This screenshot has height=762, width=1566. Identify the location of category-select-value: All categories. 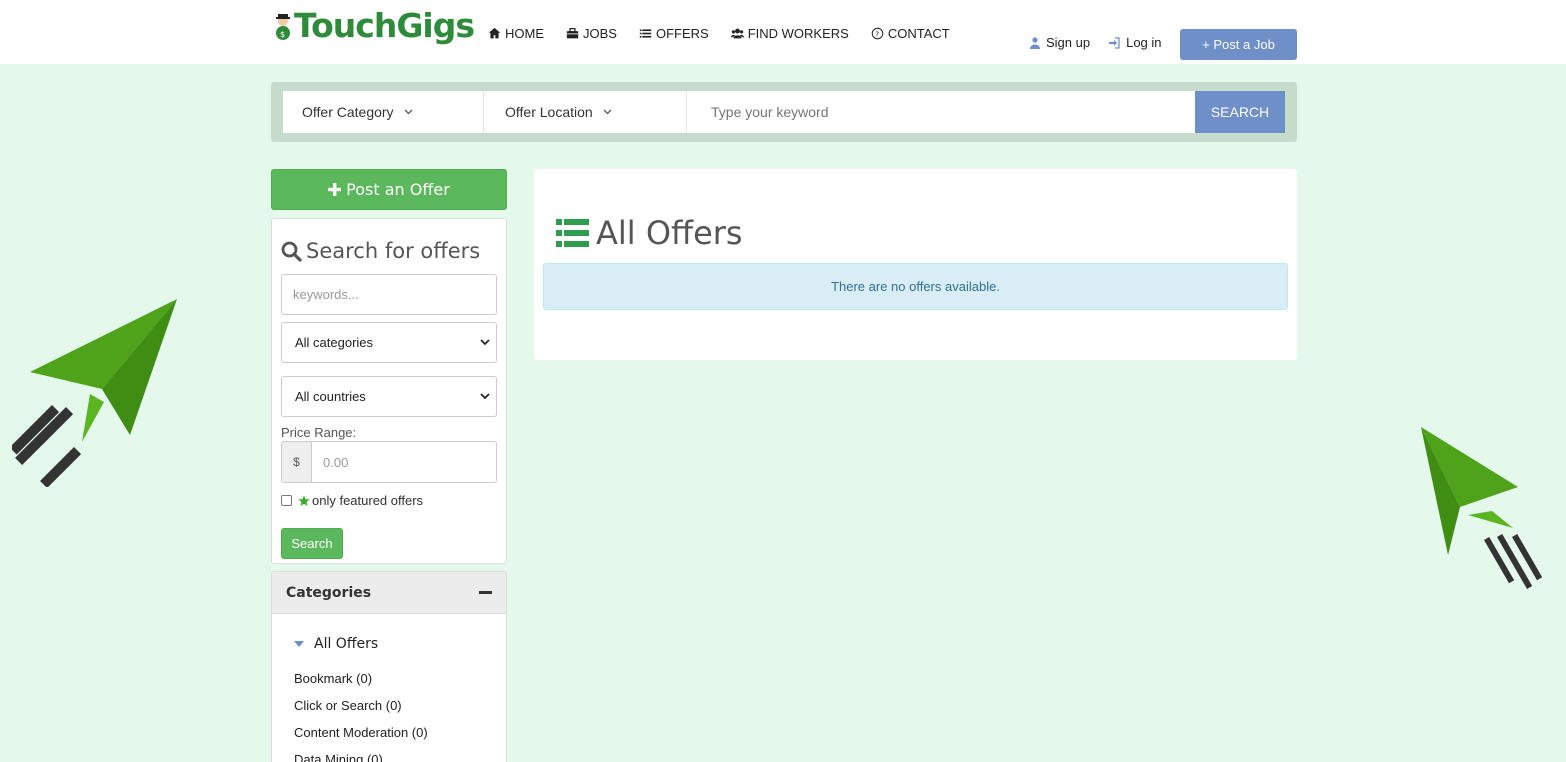
(334, 342).